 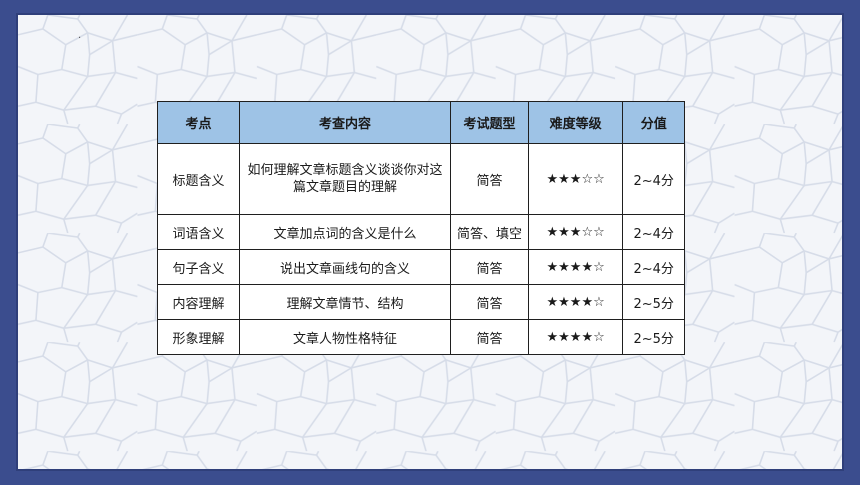 What do you see at coordinates (489, 122) in the screenshot?
I see `header-type: 考试题型` at bounding box center [489, 122].